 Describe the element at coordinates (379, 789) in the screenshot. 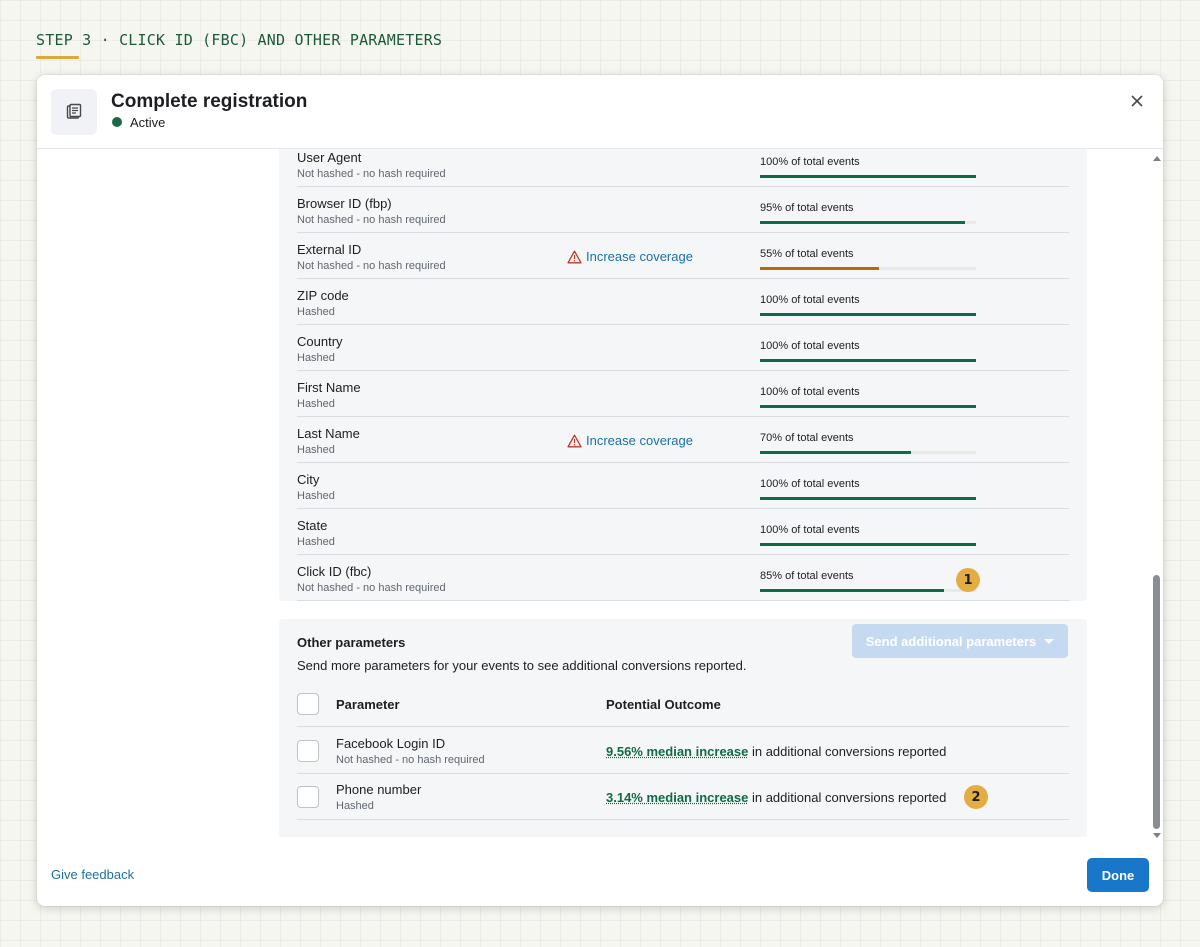

I see `parameter-name: Phone number` at that location.